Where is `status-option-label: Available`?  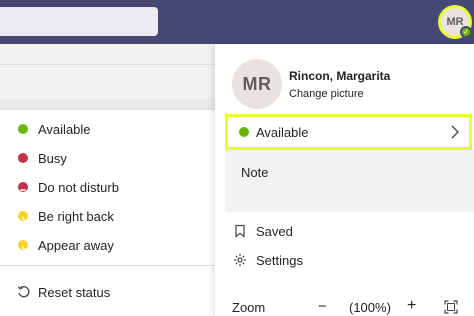
status-option-label: Available is located at coordinates (64, 129).